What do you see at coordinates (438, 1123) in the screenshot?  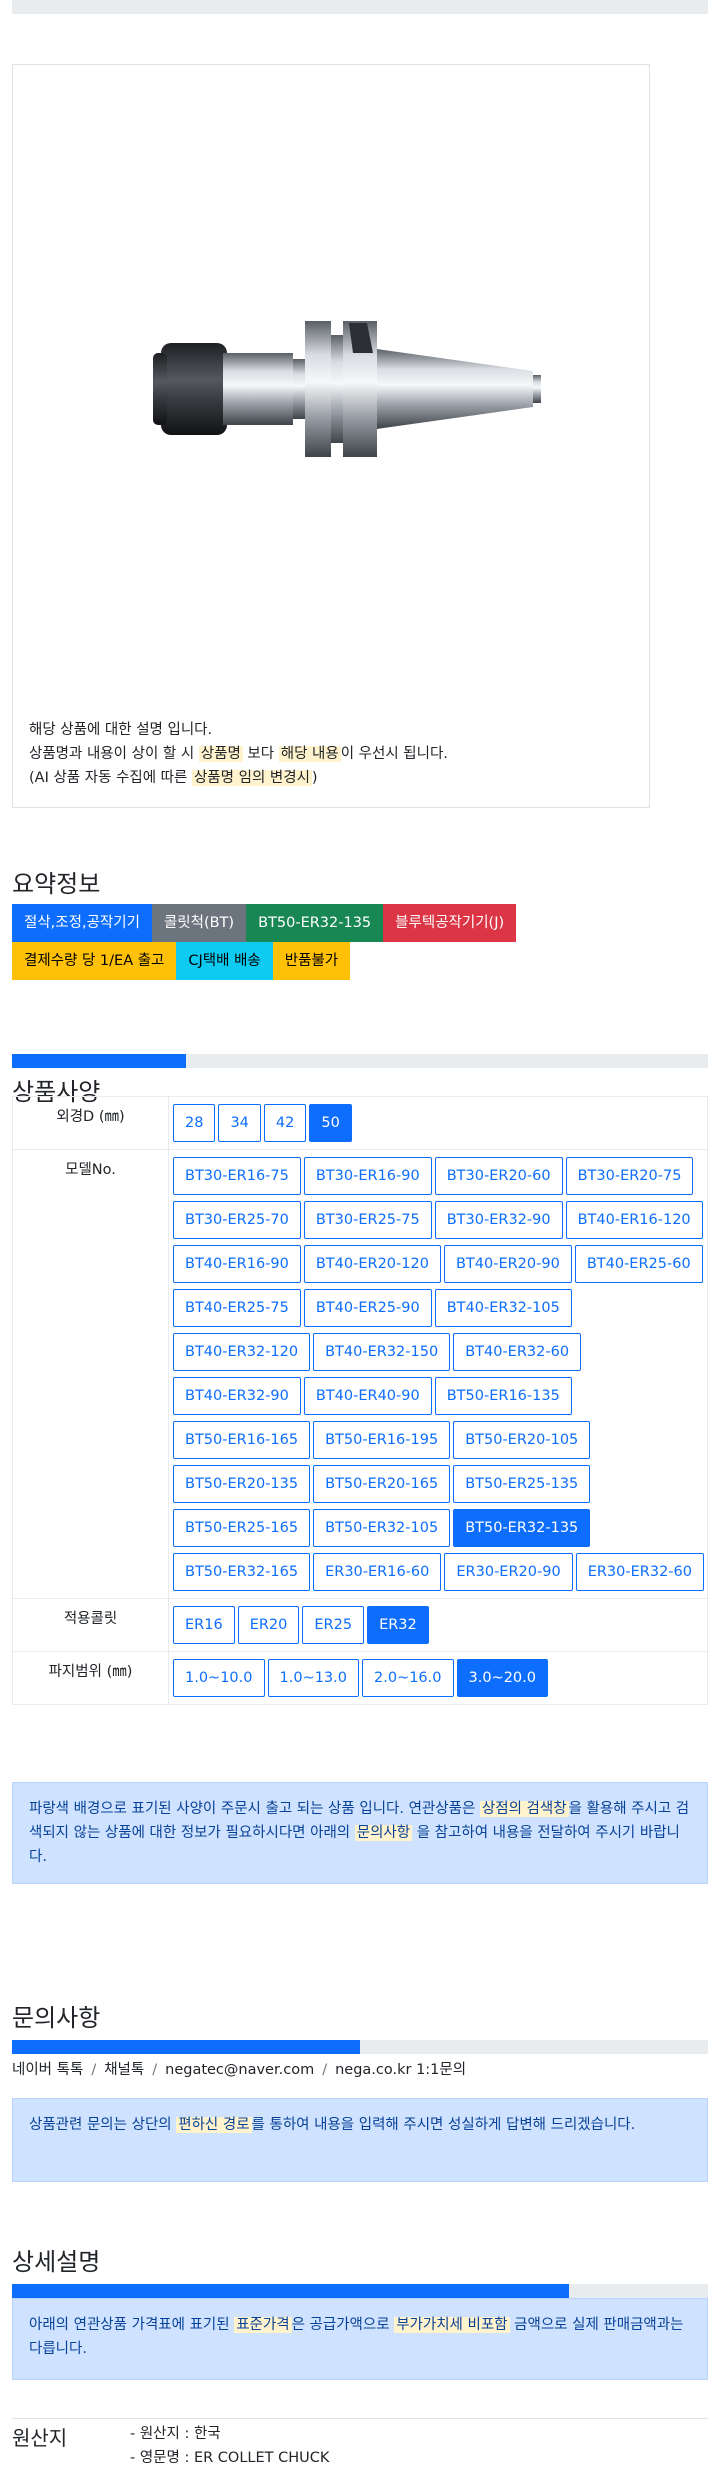 I see `spec-options: 28 34 42 50` at bounding box center [438, 1123].